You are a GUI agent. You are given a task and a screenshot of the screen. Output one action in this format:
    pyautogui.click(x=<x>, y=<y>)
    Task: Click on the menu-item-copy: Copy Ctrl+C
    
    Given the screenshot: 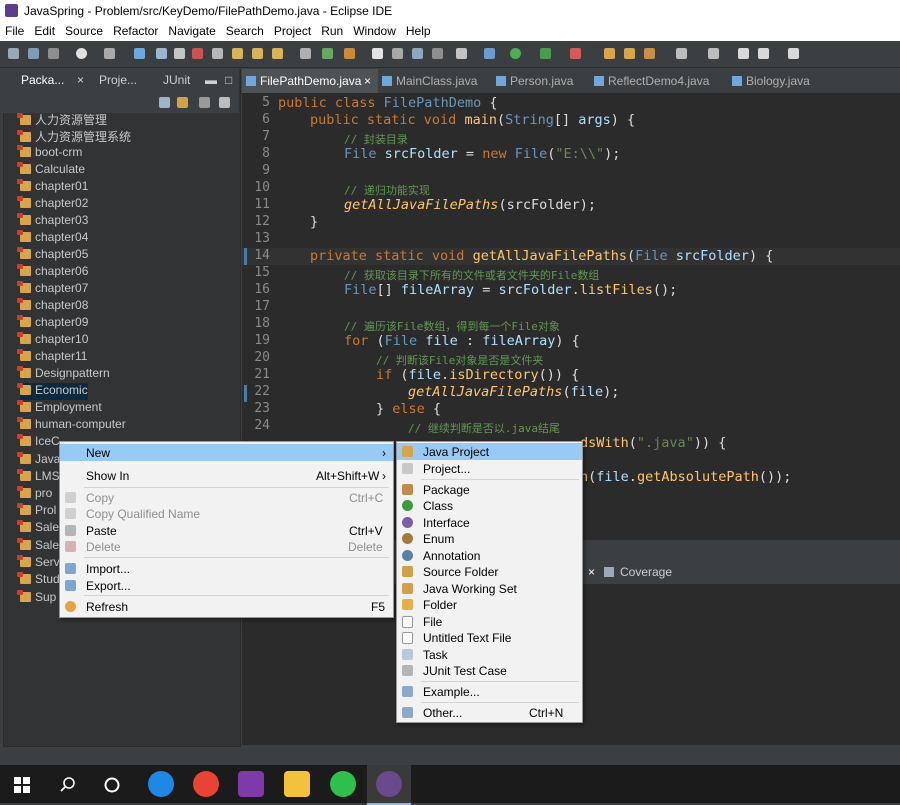 What is the action you would take?
    pyautogui.click(x=226, y=497)
    